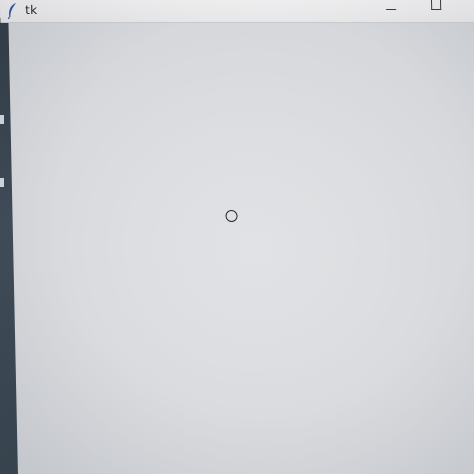 The width and height of the screenshot is (474, 474). Describe the element at coordinates (12, 11) in the screenshot. I see `tk-feather-icon` at that location.